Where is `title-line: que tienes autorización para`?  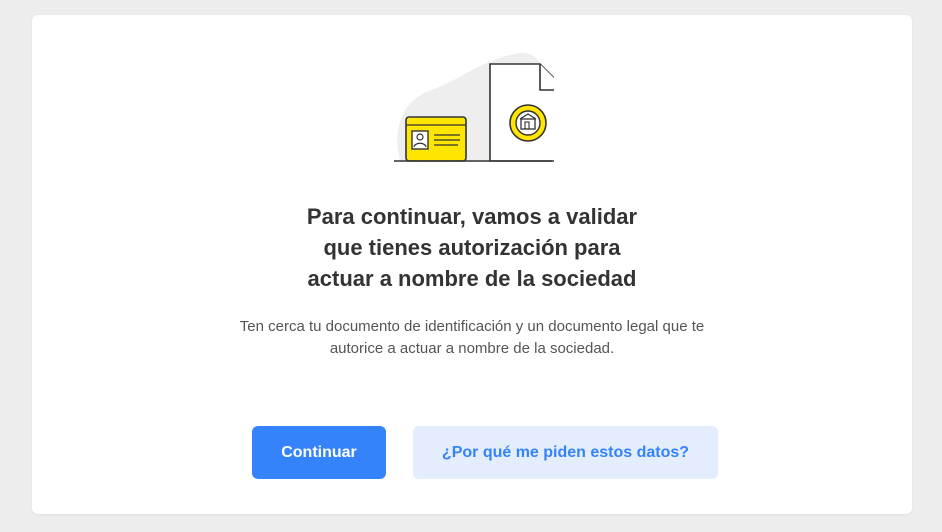 title-line: que tienes autorización para is located at coordinates (472, 247).